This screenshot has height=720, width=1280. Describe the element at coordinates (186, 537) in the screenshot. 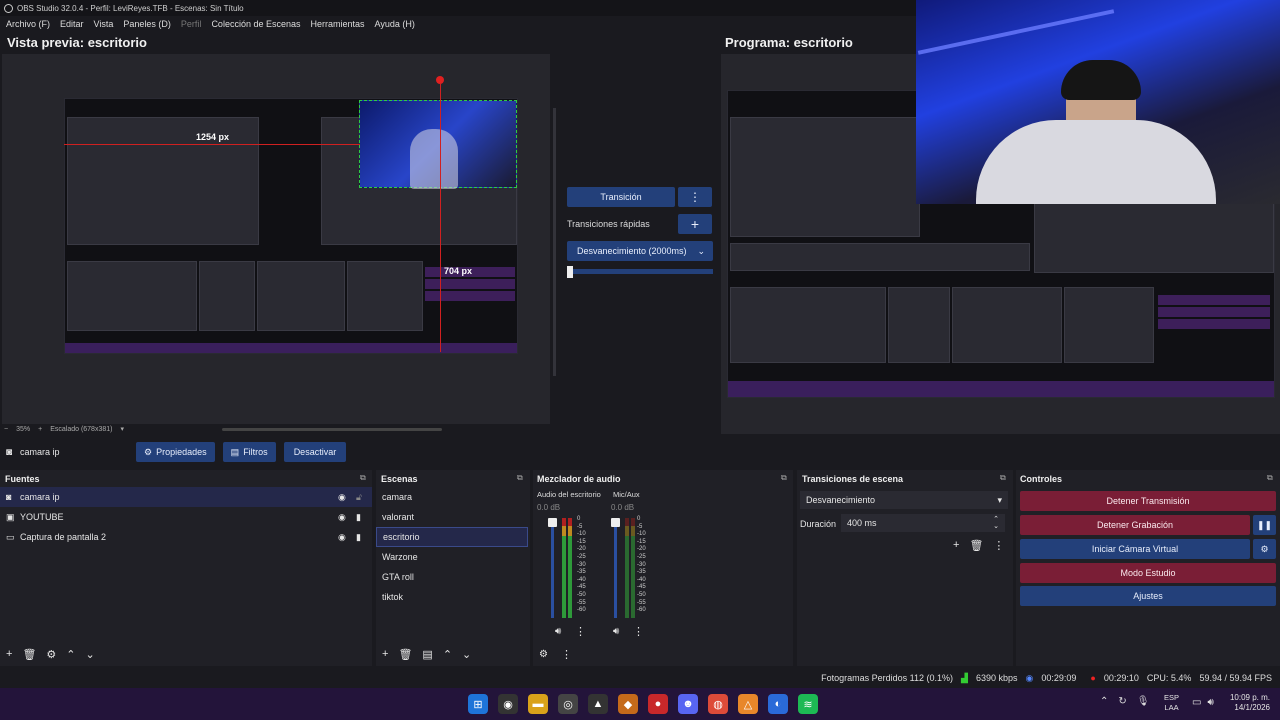

I see `source-row: ▭ Captura de pantalla 2 ◉ ▮` at that location.